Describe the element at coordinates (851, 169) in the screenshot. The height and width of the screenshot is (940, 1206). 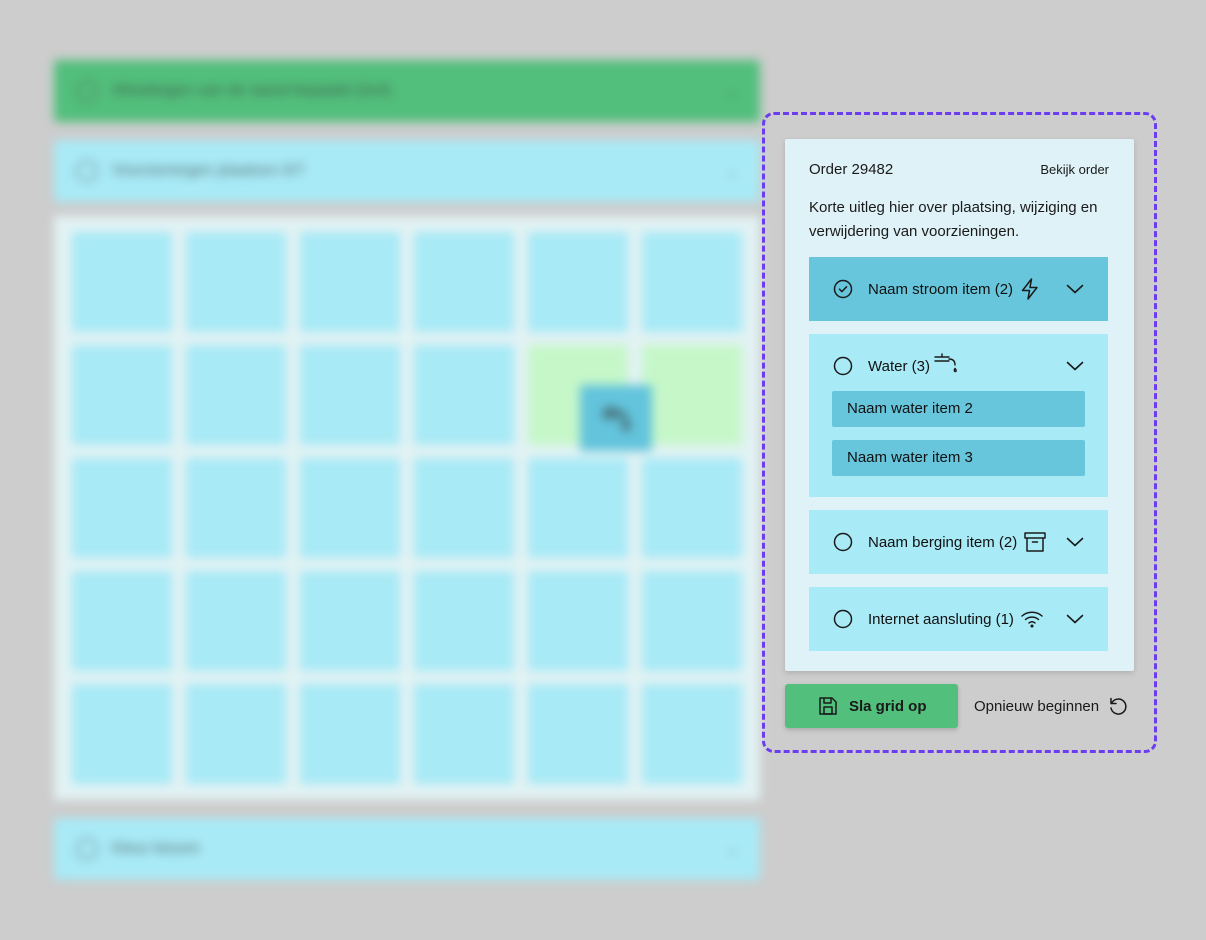
I see `order-title: Order 29482` at that location.